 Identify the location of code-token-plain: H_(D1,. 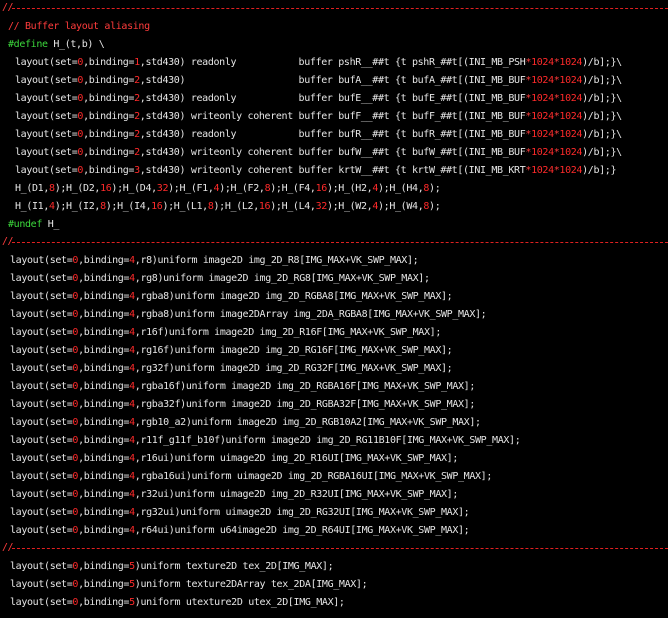
(32, 188).